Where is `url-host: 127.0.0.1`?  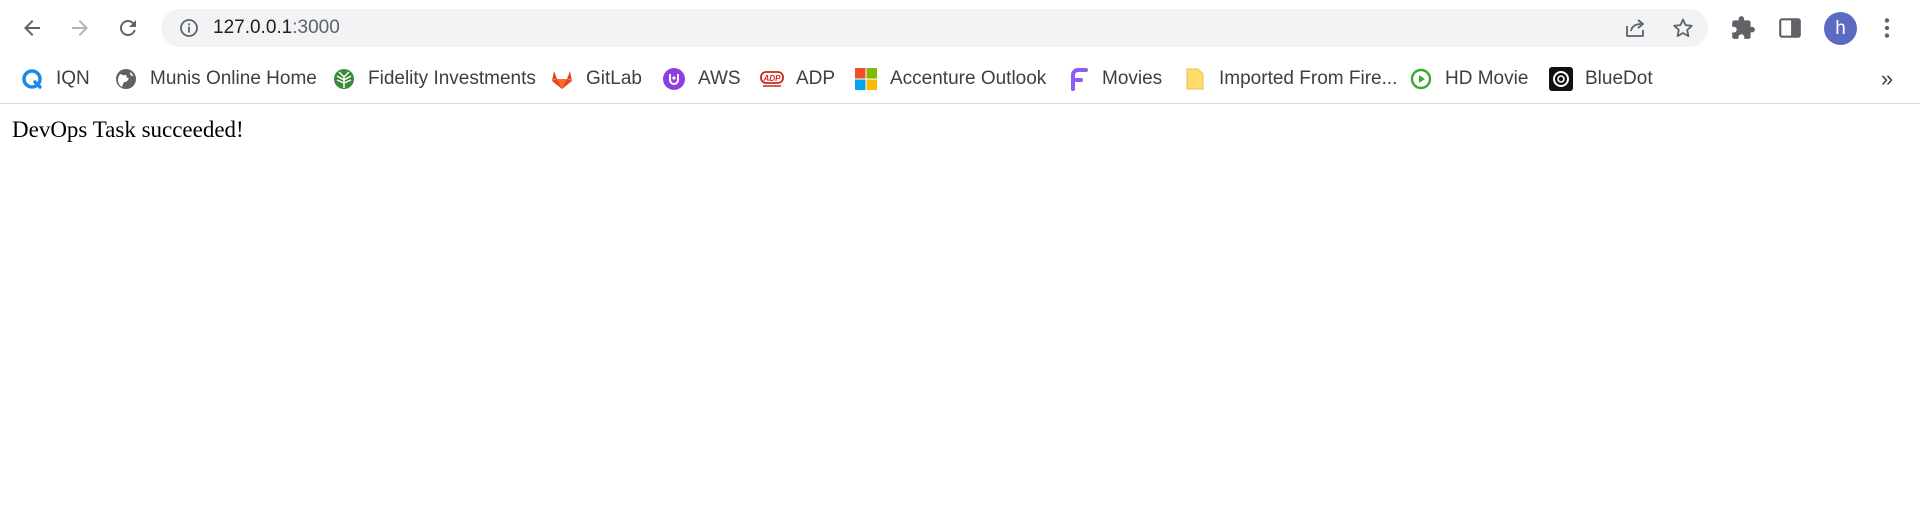
url-host: 127.0.0.1 is located at coordinates (253, 27).